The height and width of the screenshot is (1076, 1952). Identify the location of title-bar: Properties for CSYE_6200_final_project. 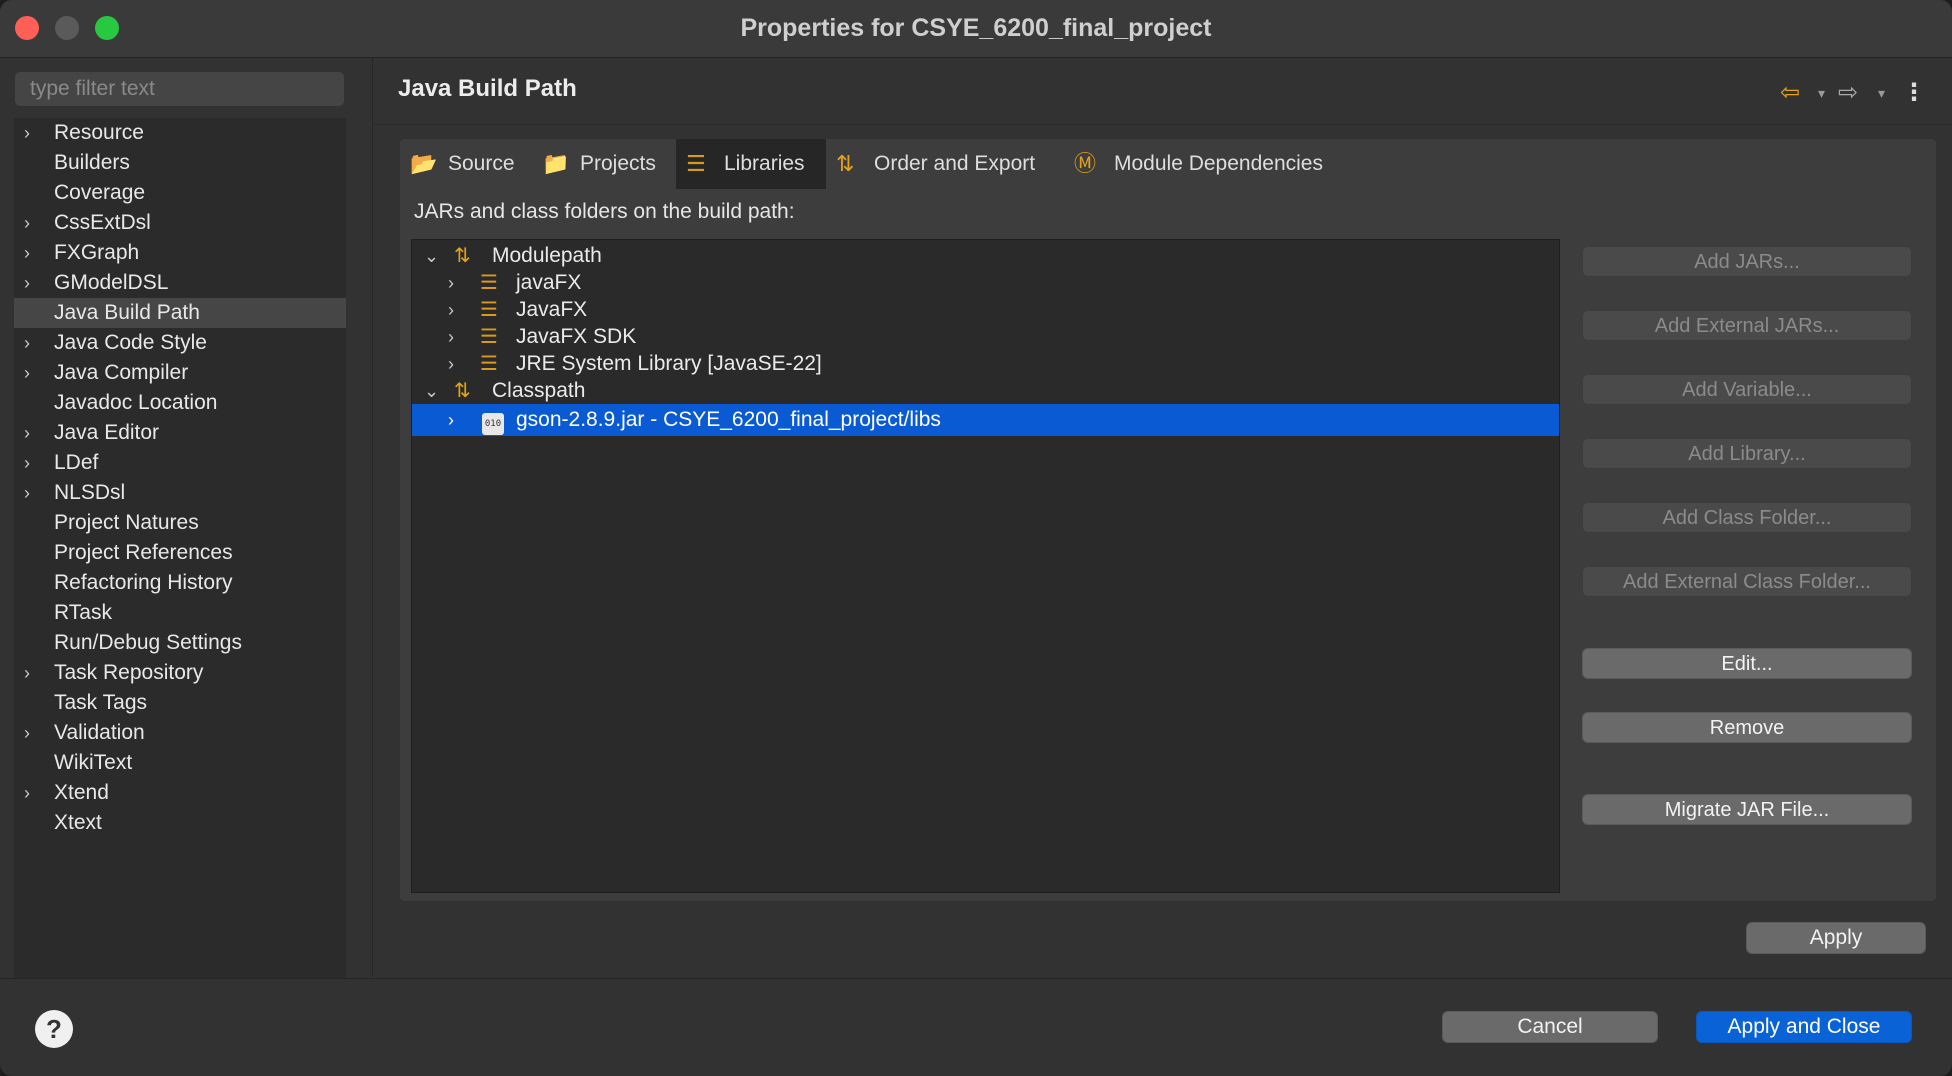
(976, 29).